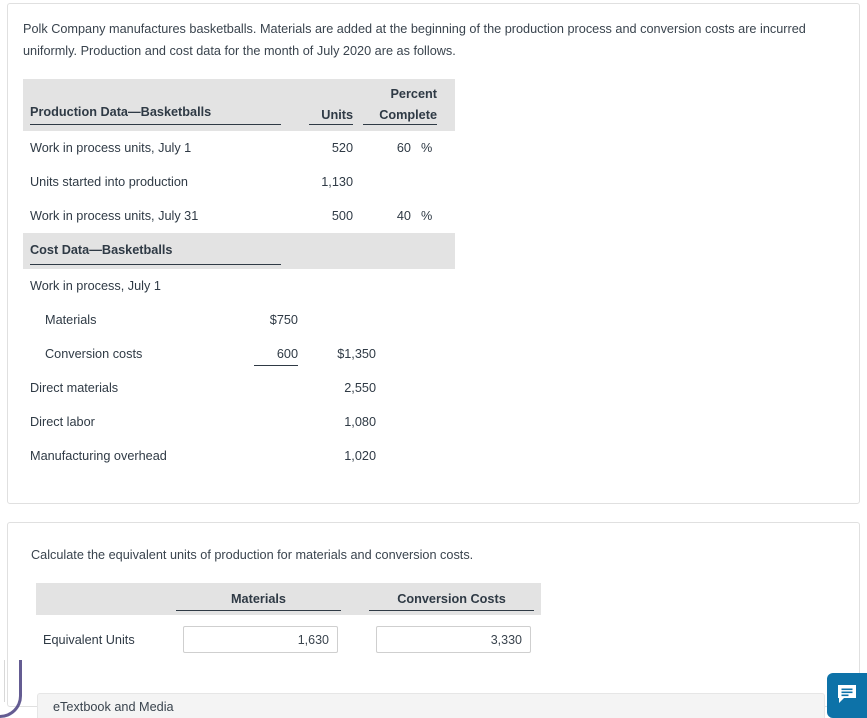 Image resolution: width=867 pixels, height=718 pixels. What do you see at coordinates (113, 707) in the screenshot?
I see `etextbook-and-media-label: eTextbook and Media` at bounding box center [113, 707].